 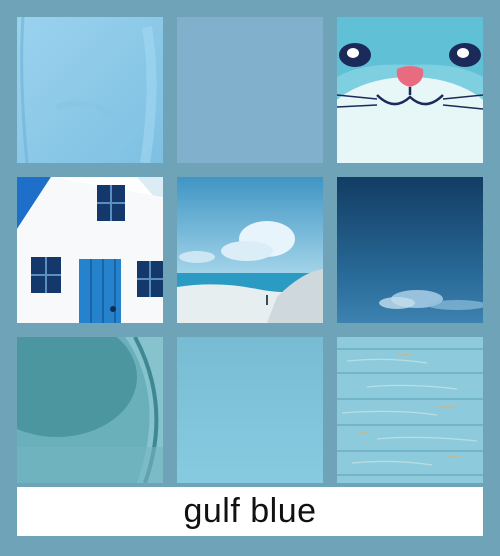 I want to click on swatch-flat-blue, so click(x=250, y=90).